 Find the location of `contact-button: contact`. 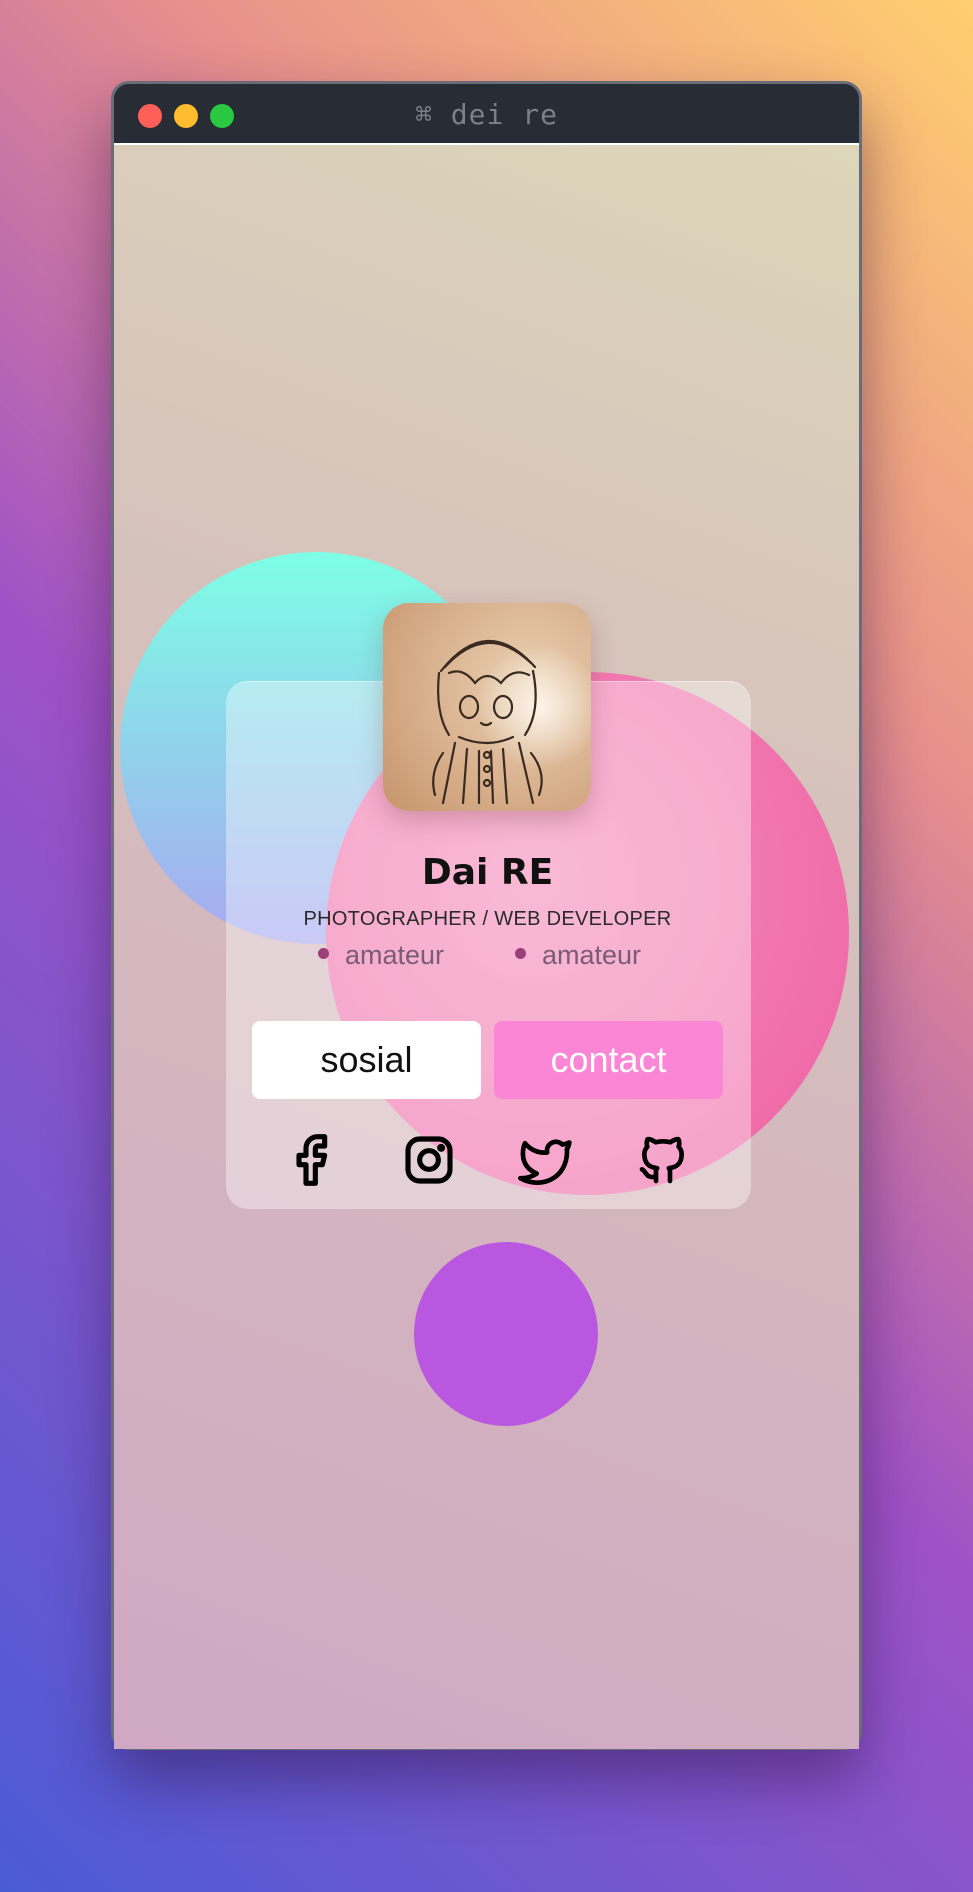

contact-button: contact is located at coordinates (608, 1060).